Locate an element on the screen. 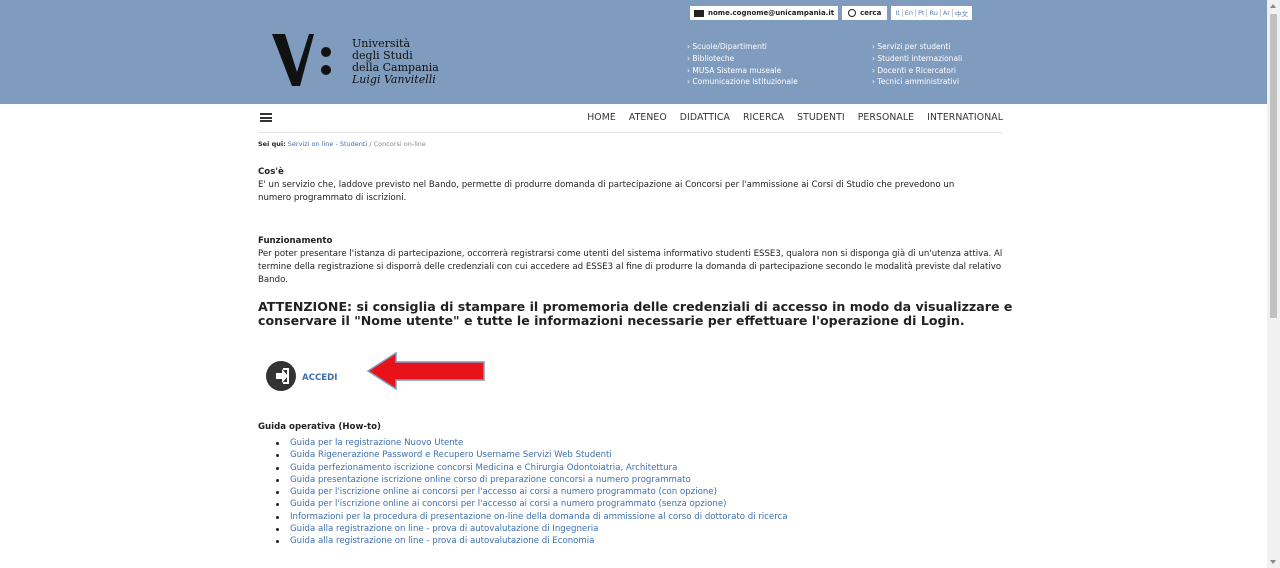 The height and width of the screenshot is (568, 1280). vertical-scrollbar is located at coordinates (1273, 284).